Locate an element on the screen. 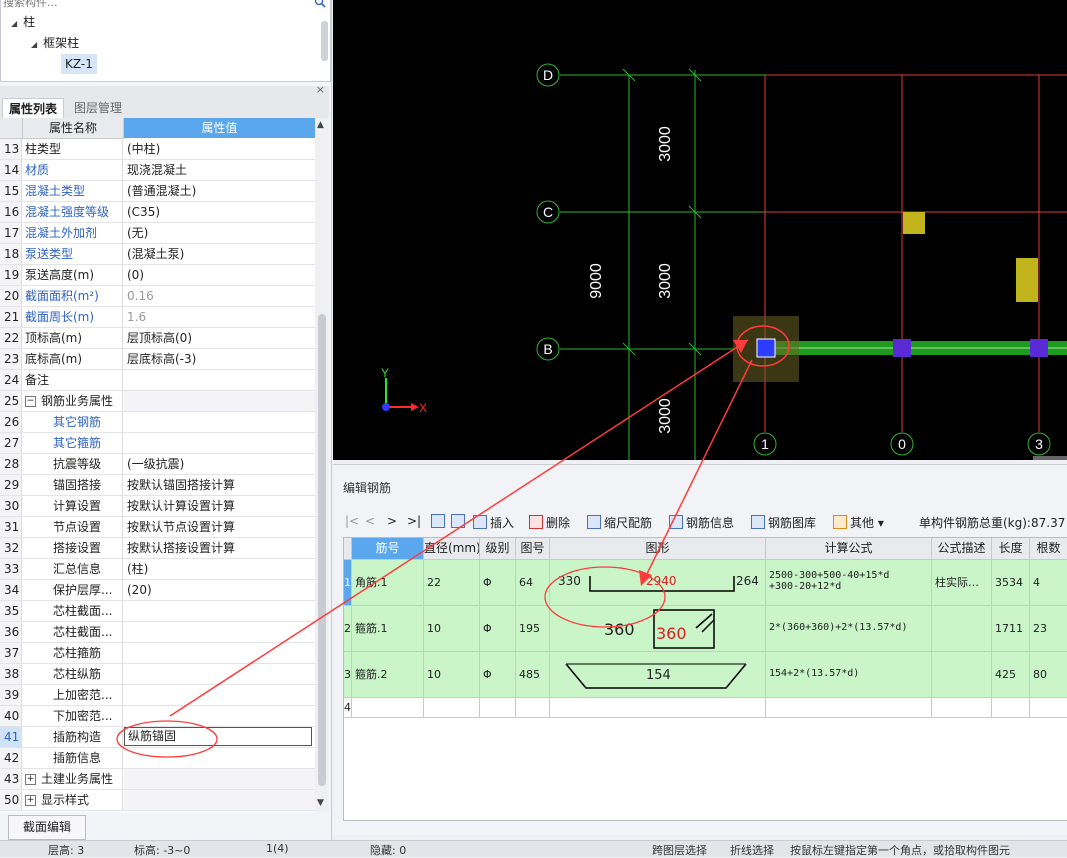  cell-fig: 195 is located at coordinates (533, 629).